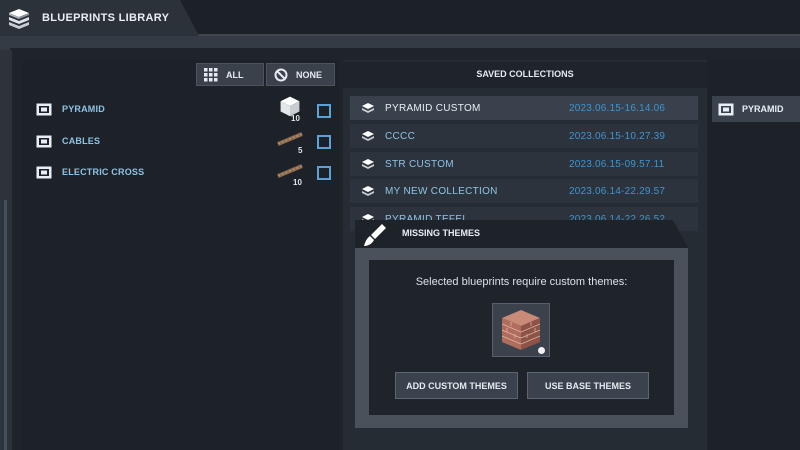 The height and width of the screenshot is (450, 800). I want to click on collection-date: 2023.06.15-09.57.11, so click(617, 164).